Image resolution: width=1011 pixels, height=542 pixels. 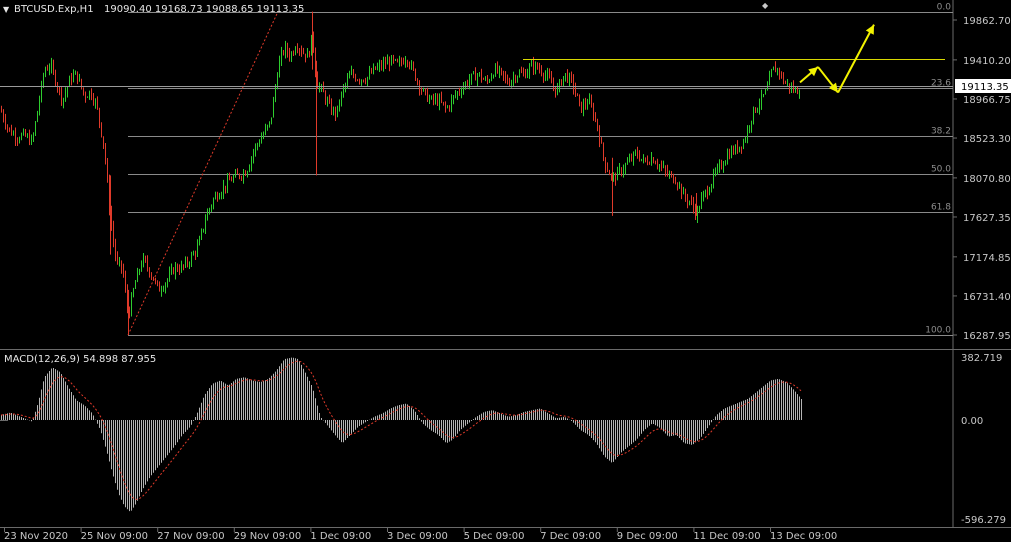 What do you see at coordinates (987, 139) in the screenshot?
I see `price-axis-label: 18523.30` at bounding box center [987, 139].